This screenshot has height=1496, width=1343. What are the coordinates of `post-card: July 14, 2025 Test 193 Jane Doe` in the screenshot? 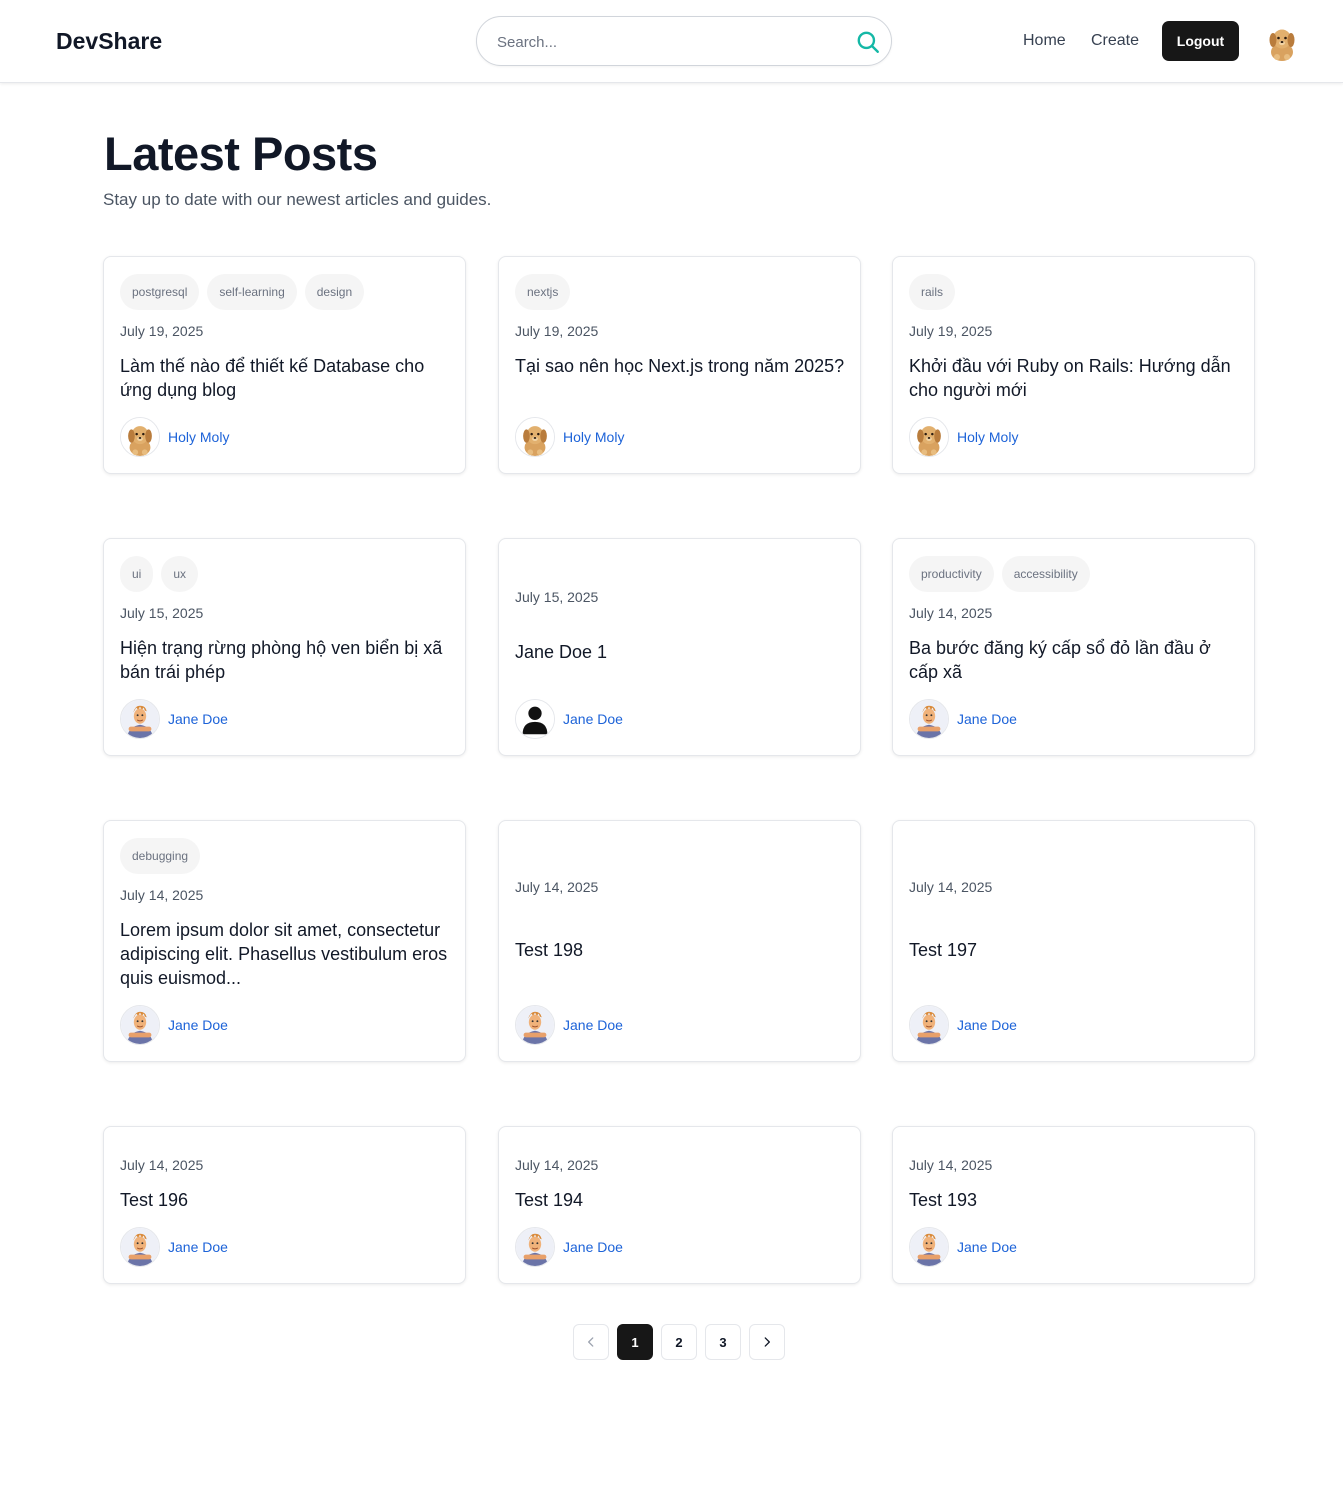 It's located at (1073, 1205).